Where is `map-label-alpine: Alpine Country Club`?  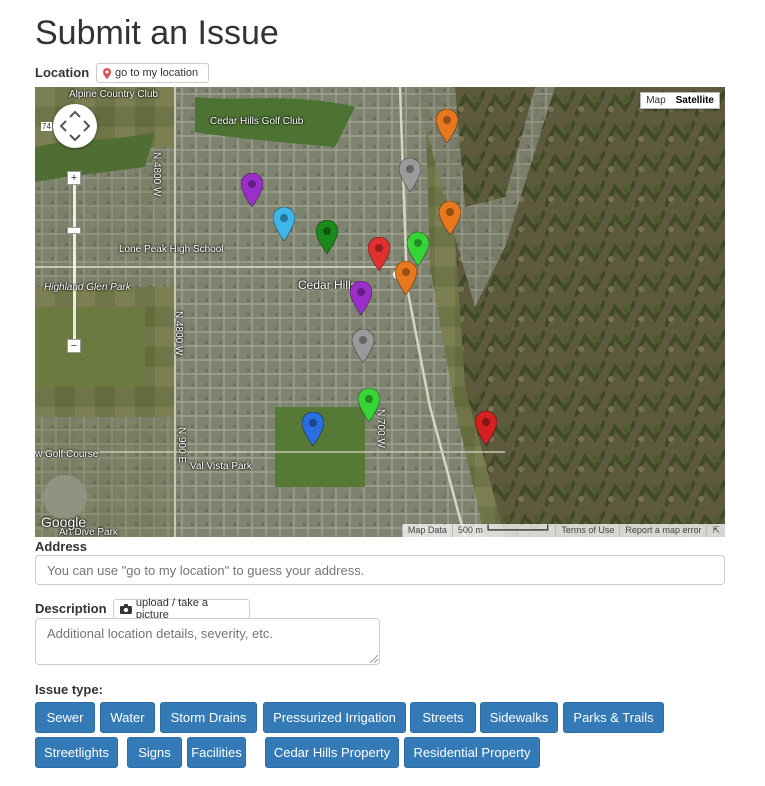 map-label-alpine: Alpine Country Club is located at coordinates (113, 94).